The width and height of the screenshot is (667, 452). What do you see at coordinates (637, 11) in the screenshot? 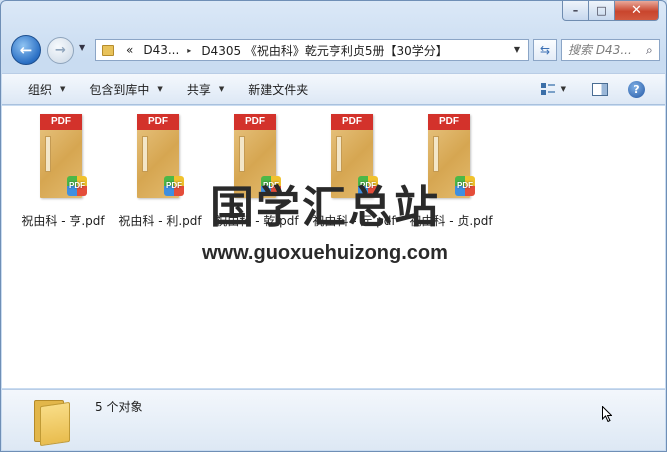
I see `close-button: ✕` at bounding box center [637, 11].